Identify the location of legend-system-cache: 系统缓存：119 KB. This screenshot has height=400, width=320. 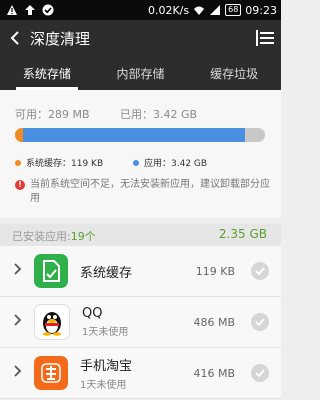
(59, 162).